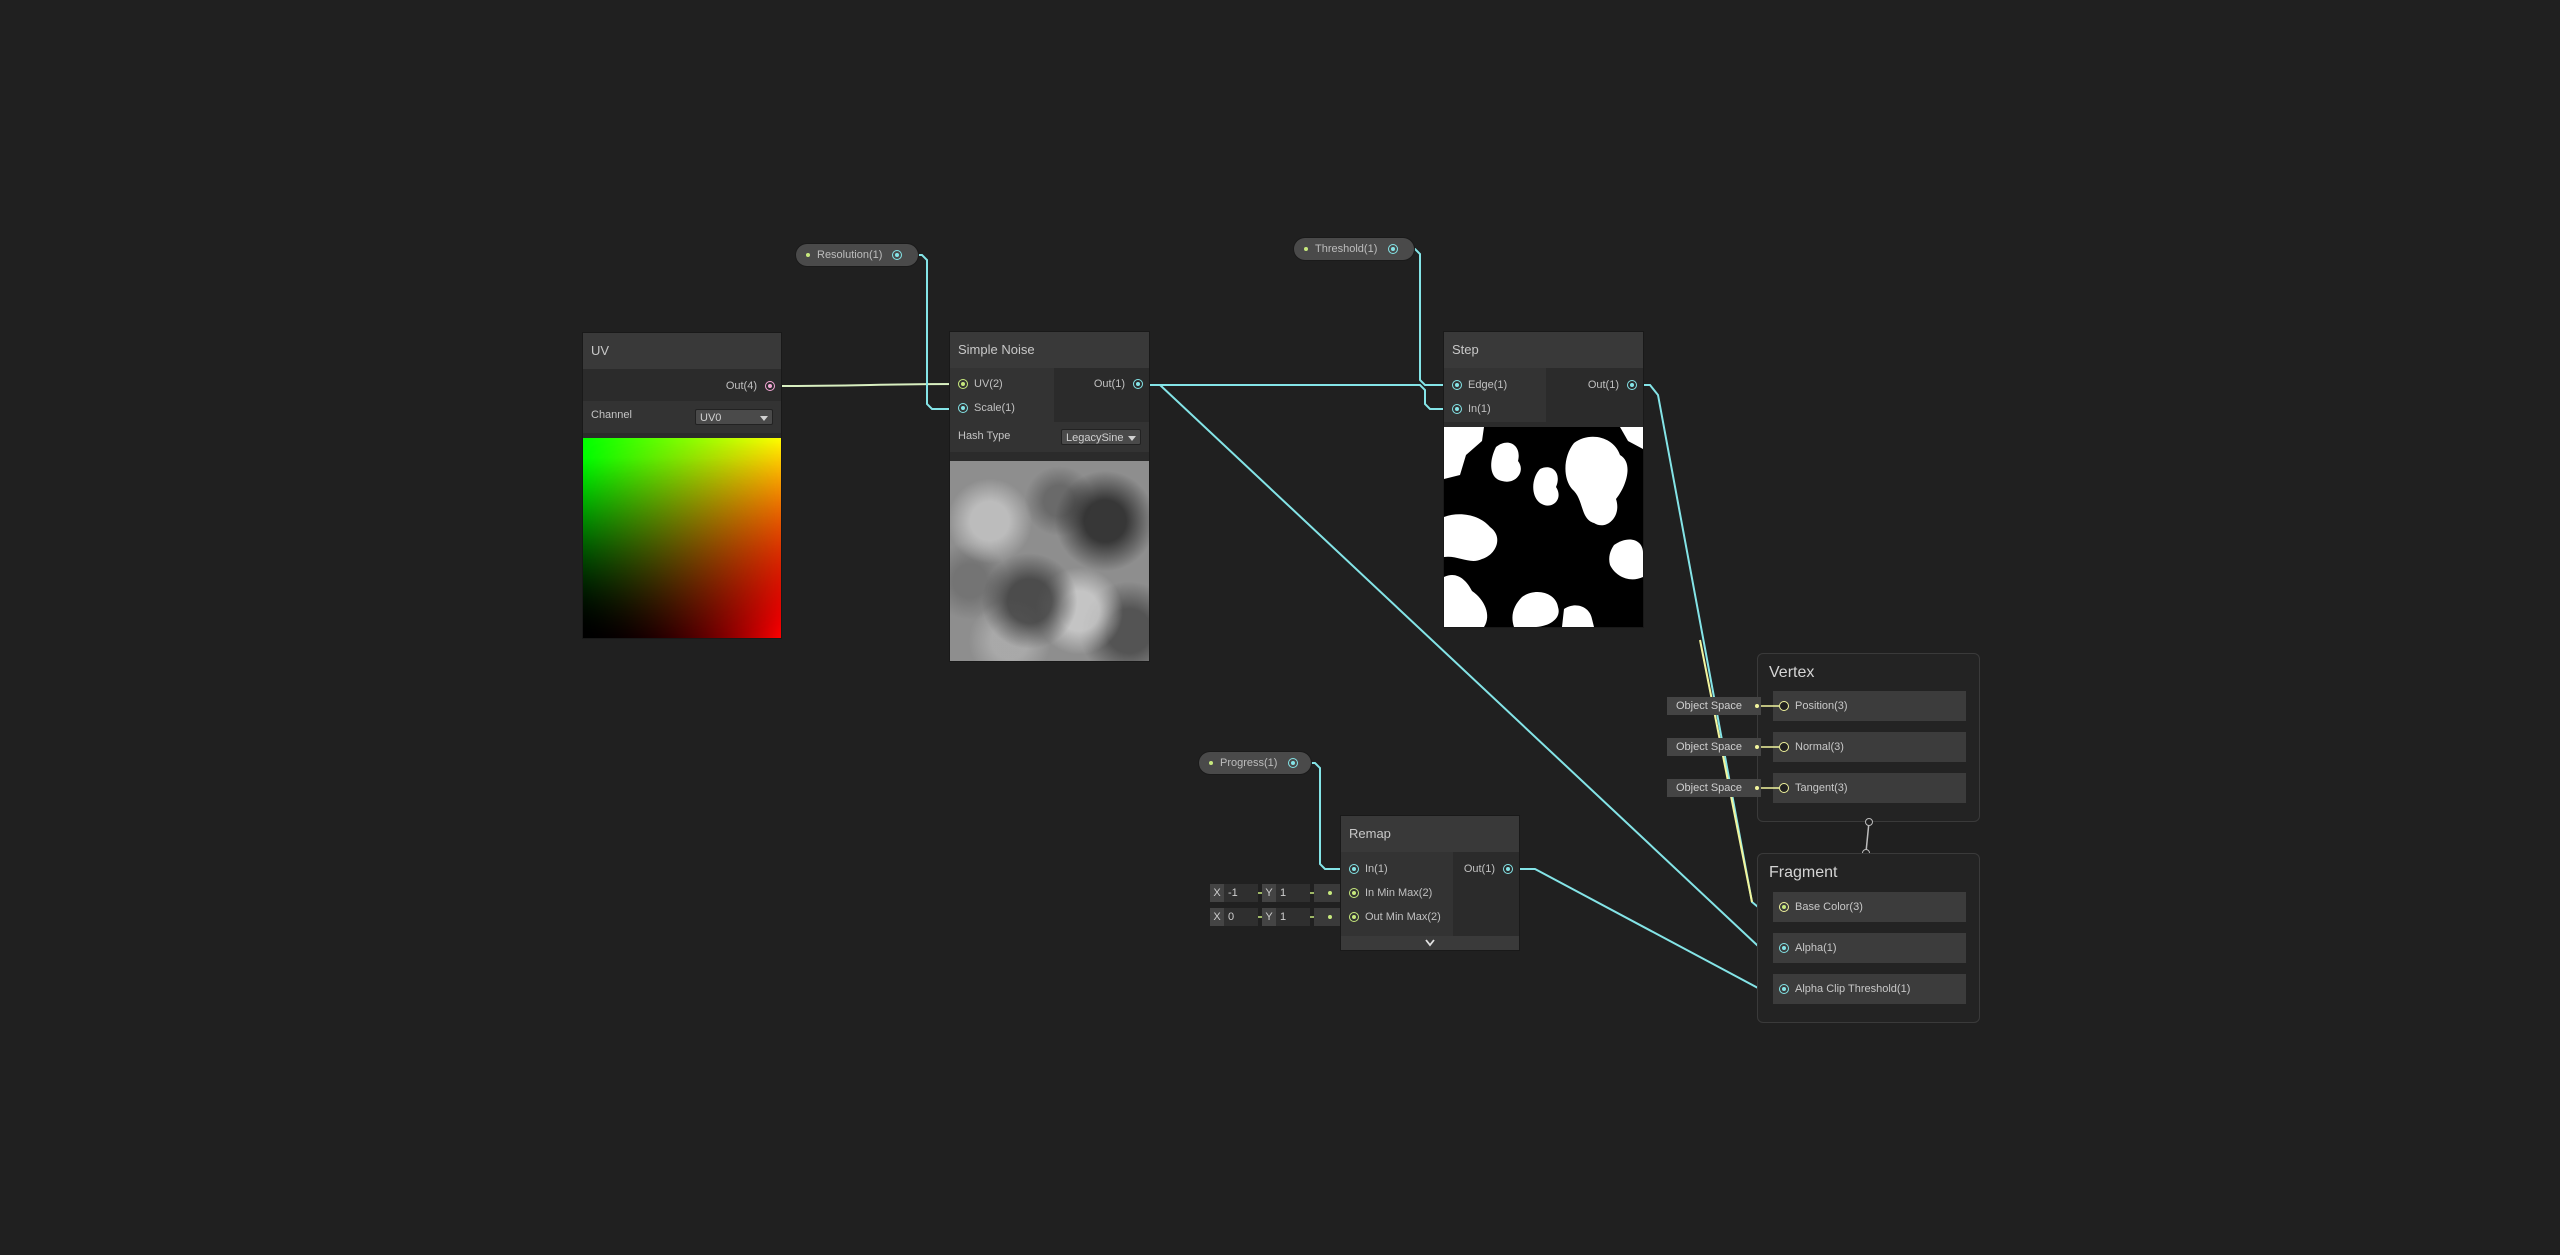  What do you see at coordinates (1354, 917) in the screenshot?
I see `remap-outminmax-port` at bounding box center [1354, 917].